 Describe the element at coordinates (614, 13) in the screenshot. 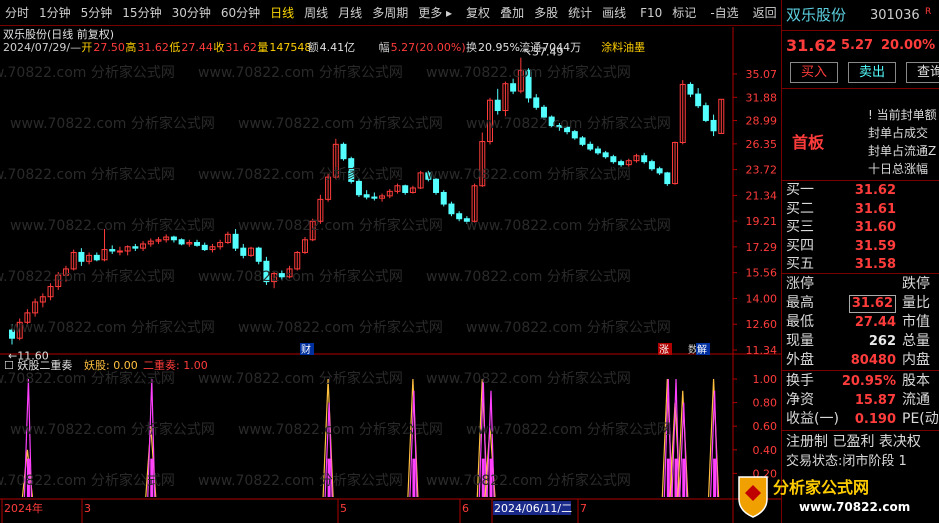

I see `toolbar-item-15: 画线` at that location.